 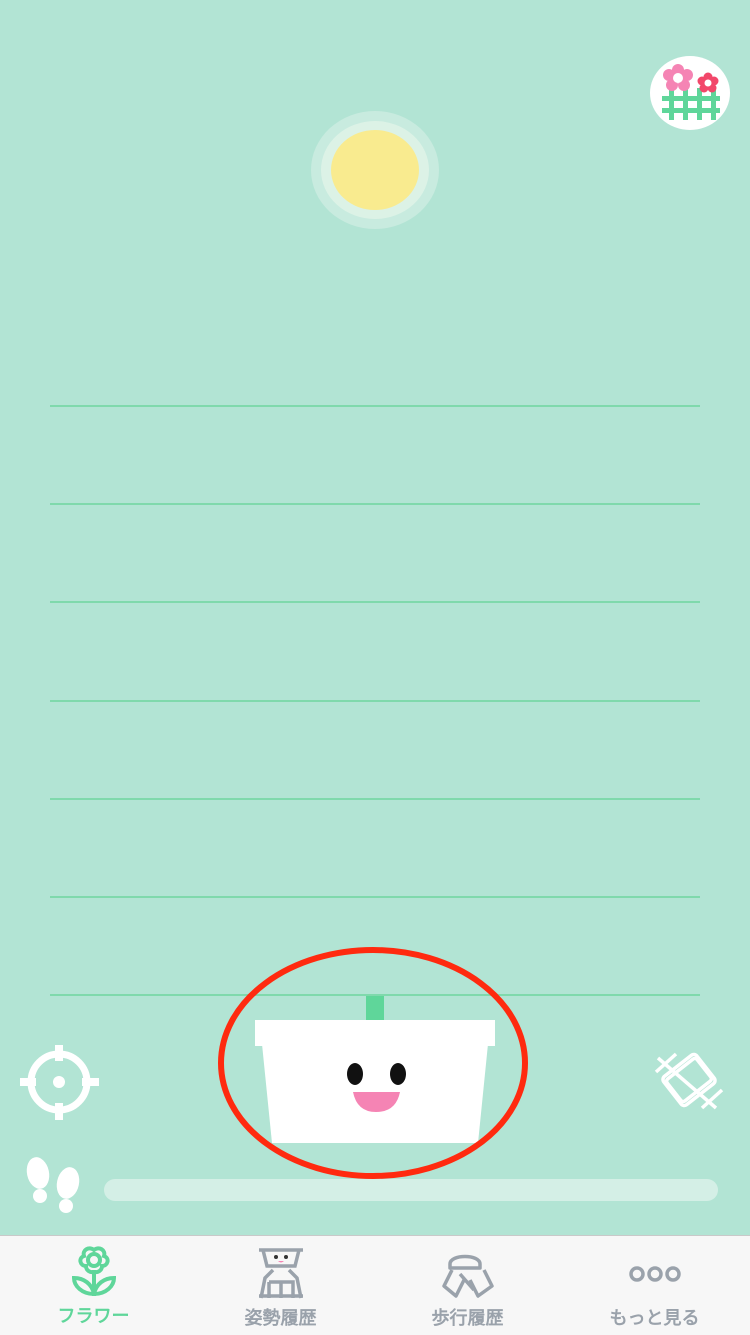 I want to click on more-icon, so click(x=654, y=1274).